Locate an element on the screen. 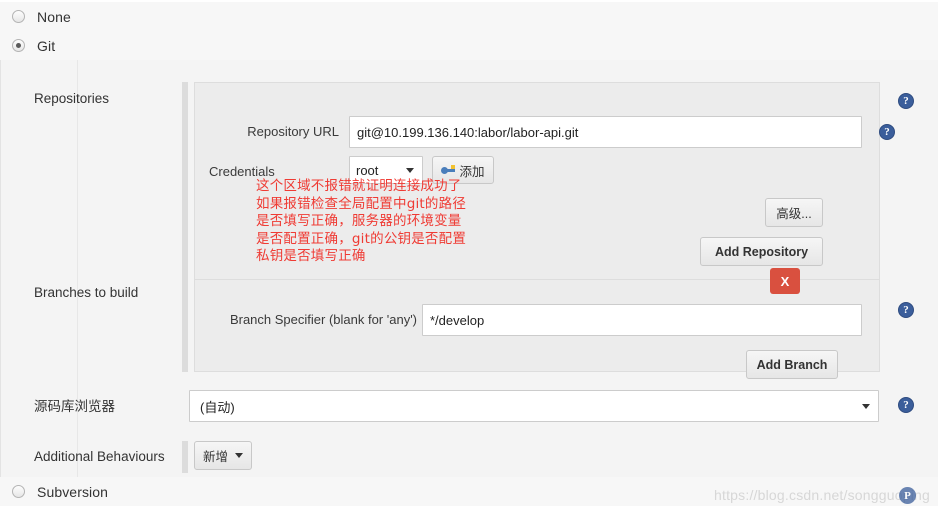 The height and width of the screenshot is (509, 938). radio-git-icon is located at coordinates (18, 45).